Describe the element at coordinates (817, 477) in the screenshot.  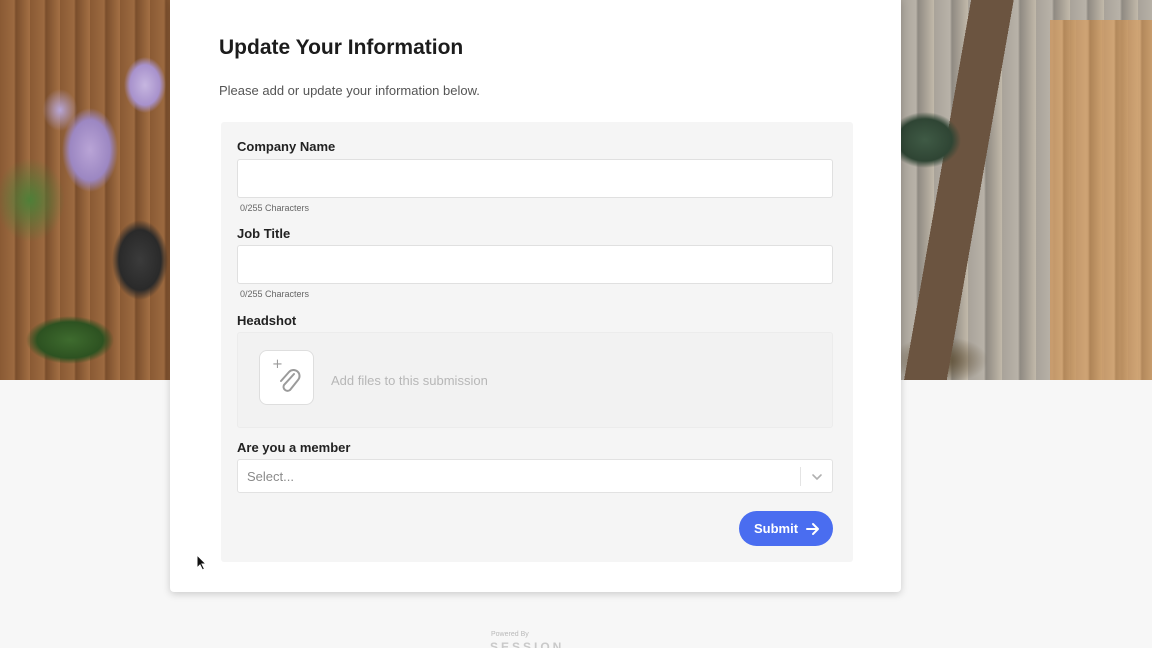
I see `chevron-down-icon` at that location.